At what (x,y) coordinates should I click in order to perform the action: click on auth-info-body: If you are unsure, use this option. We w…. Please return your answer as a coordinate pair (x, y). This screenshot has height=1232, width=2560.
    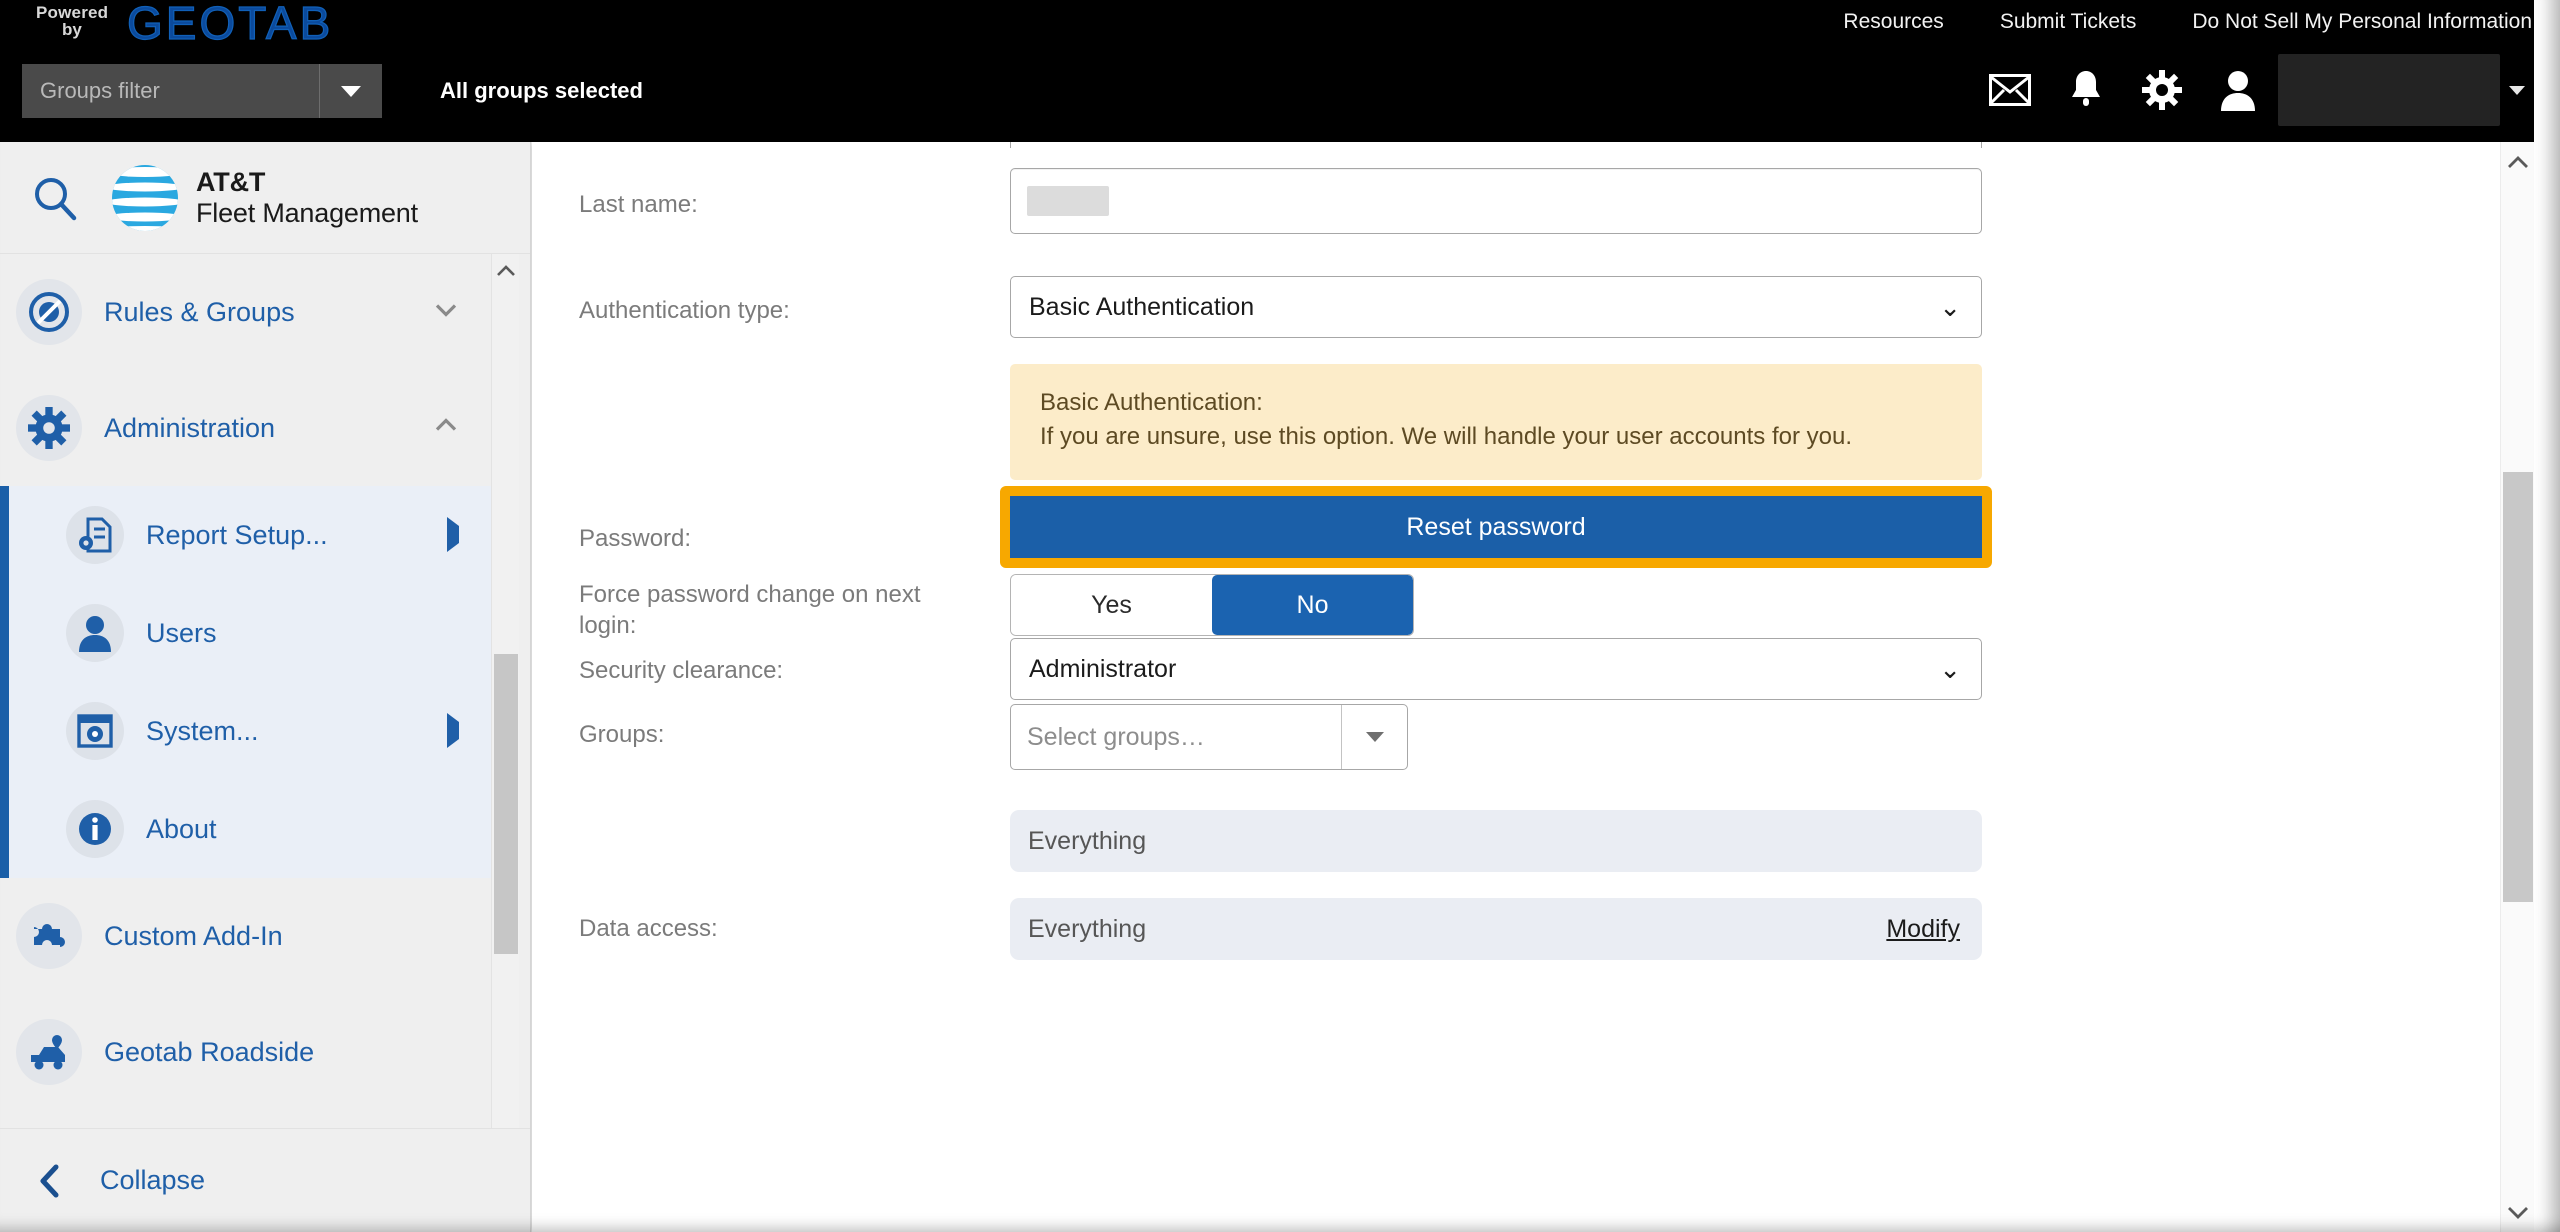
    Looking at the image, I should click on (1446, 437).